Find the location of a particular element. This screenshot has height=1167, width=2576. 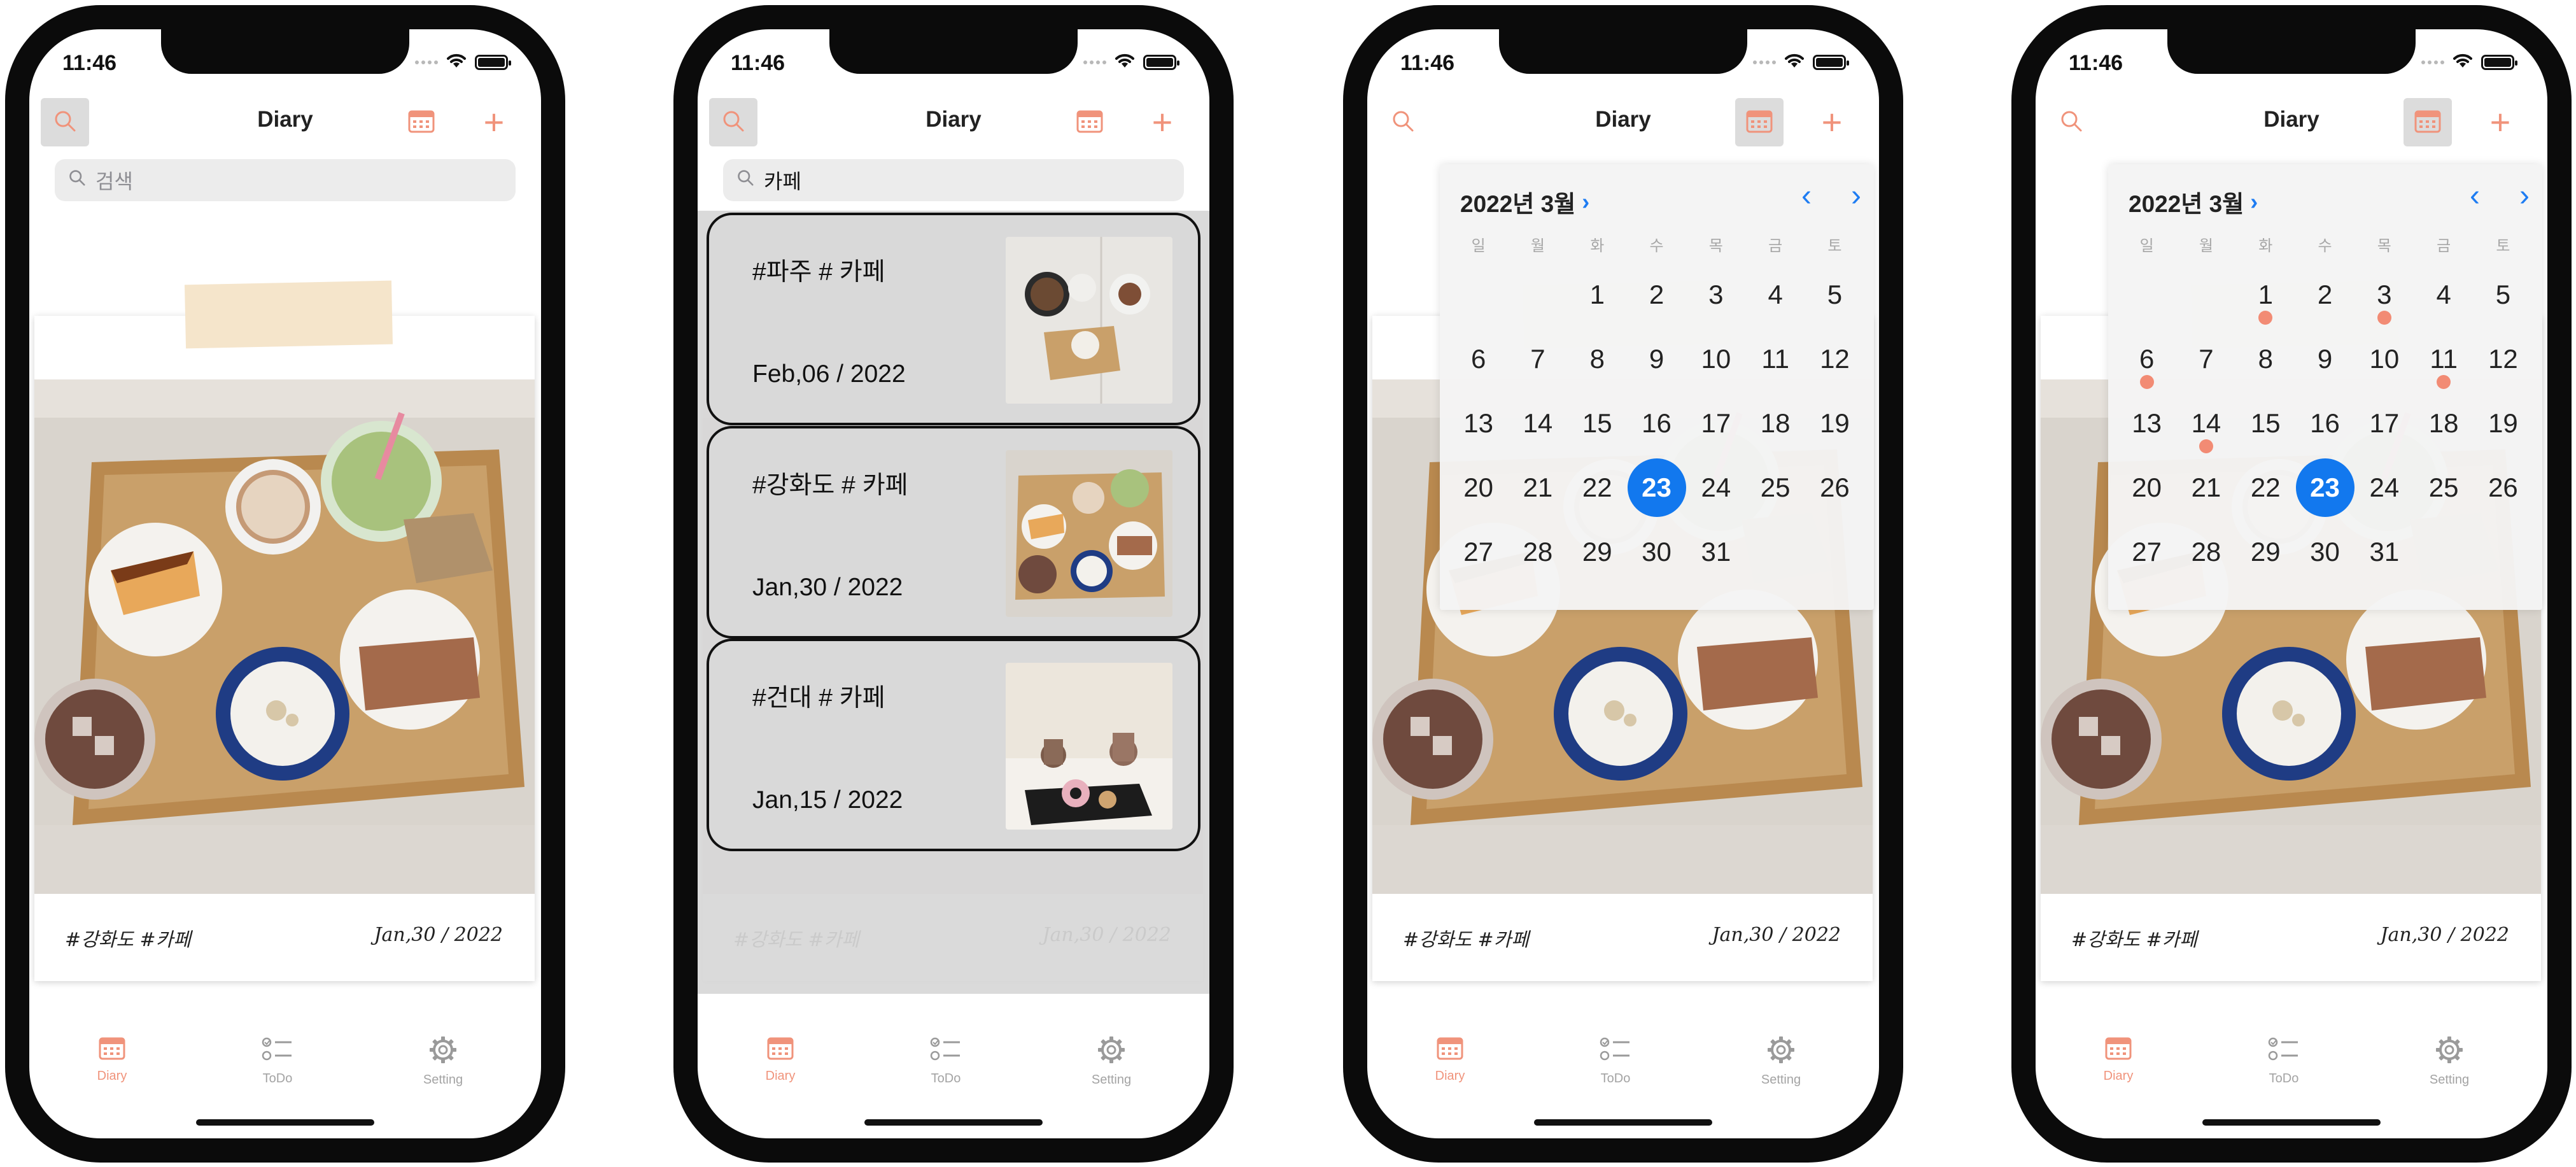

month-nav: ‹ › is located at coordinates (2500, 196).